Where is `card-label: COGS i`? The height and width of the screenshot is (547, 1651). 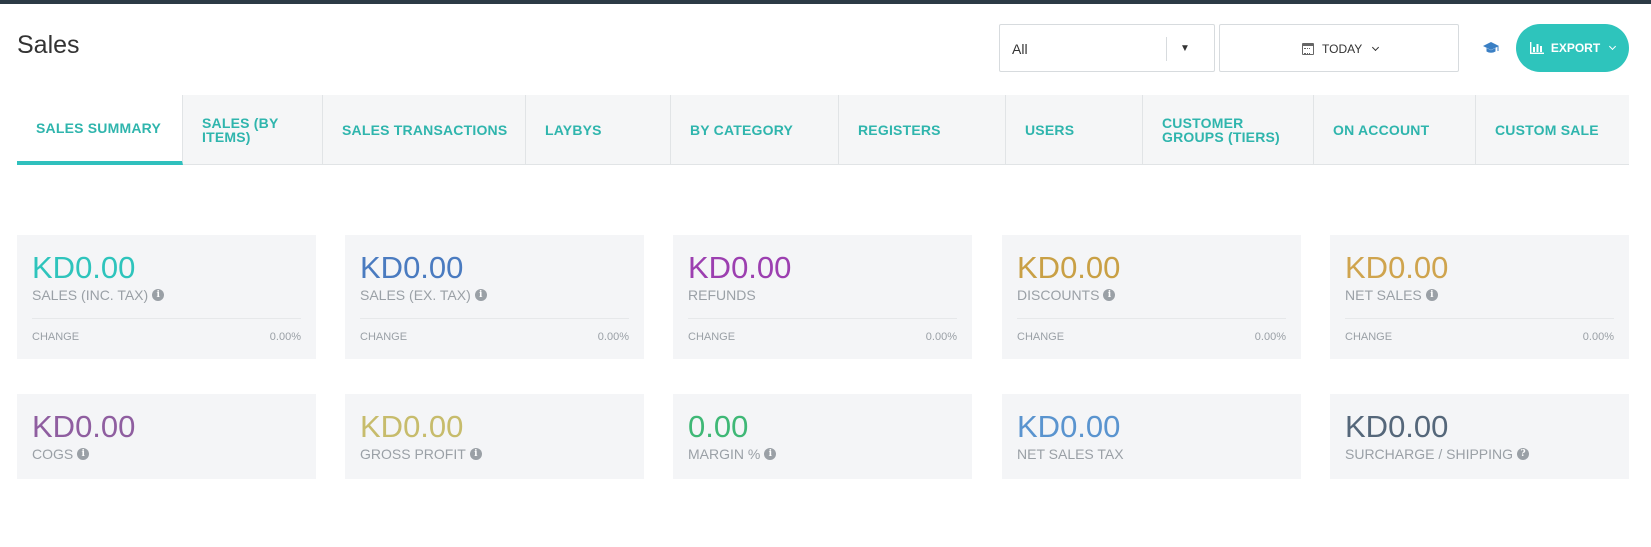 card-label: COGS i is located at coordinates (61, 454).